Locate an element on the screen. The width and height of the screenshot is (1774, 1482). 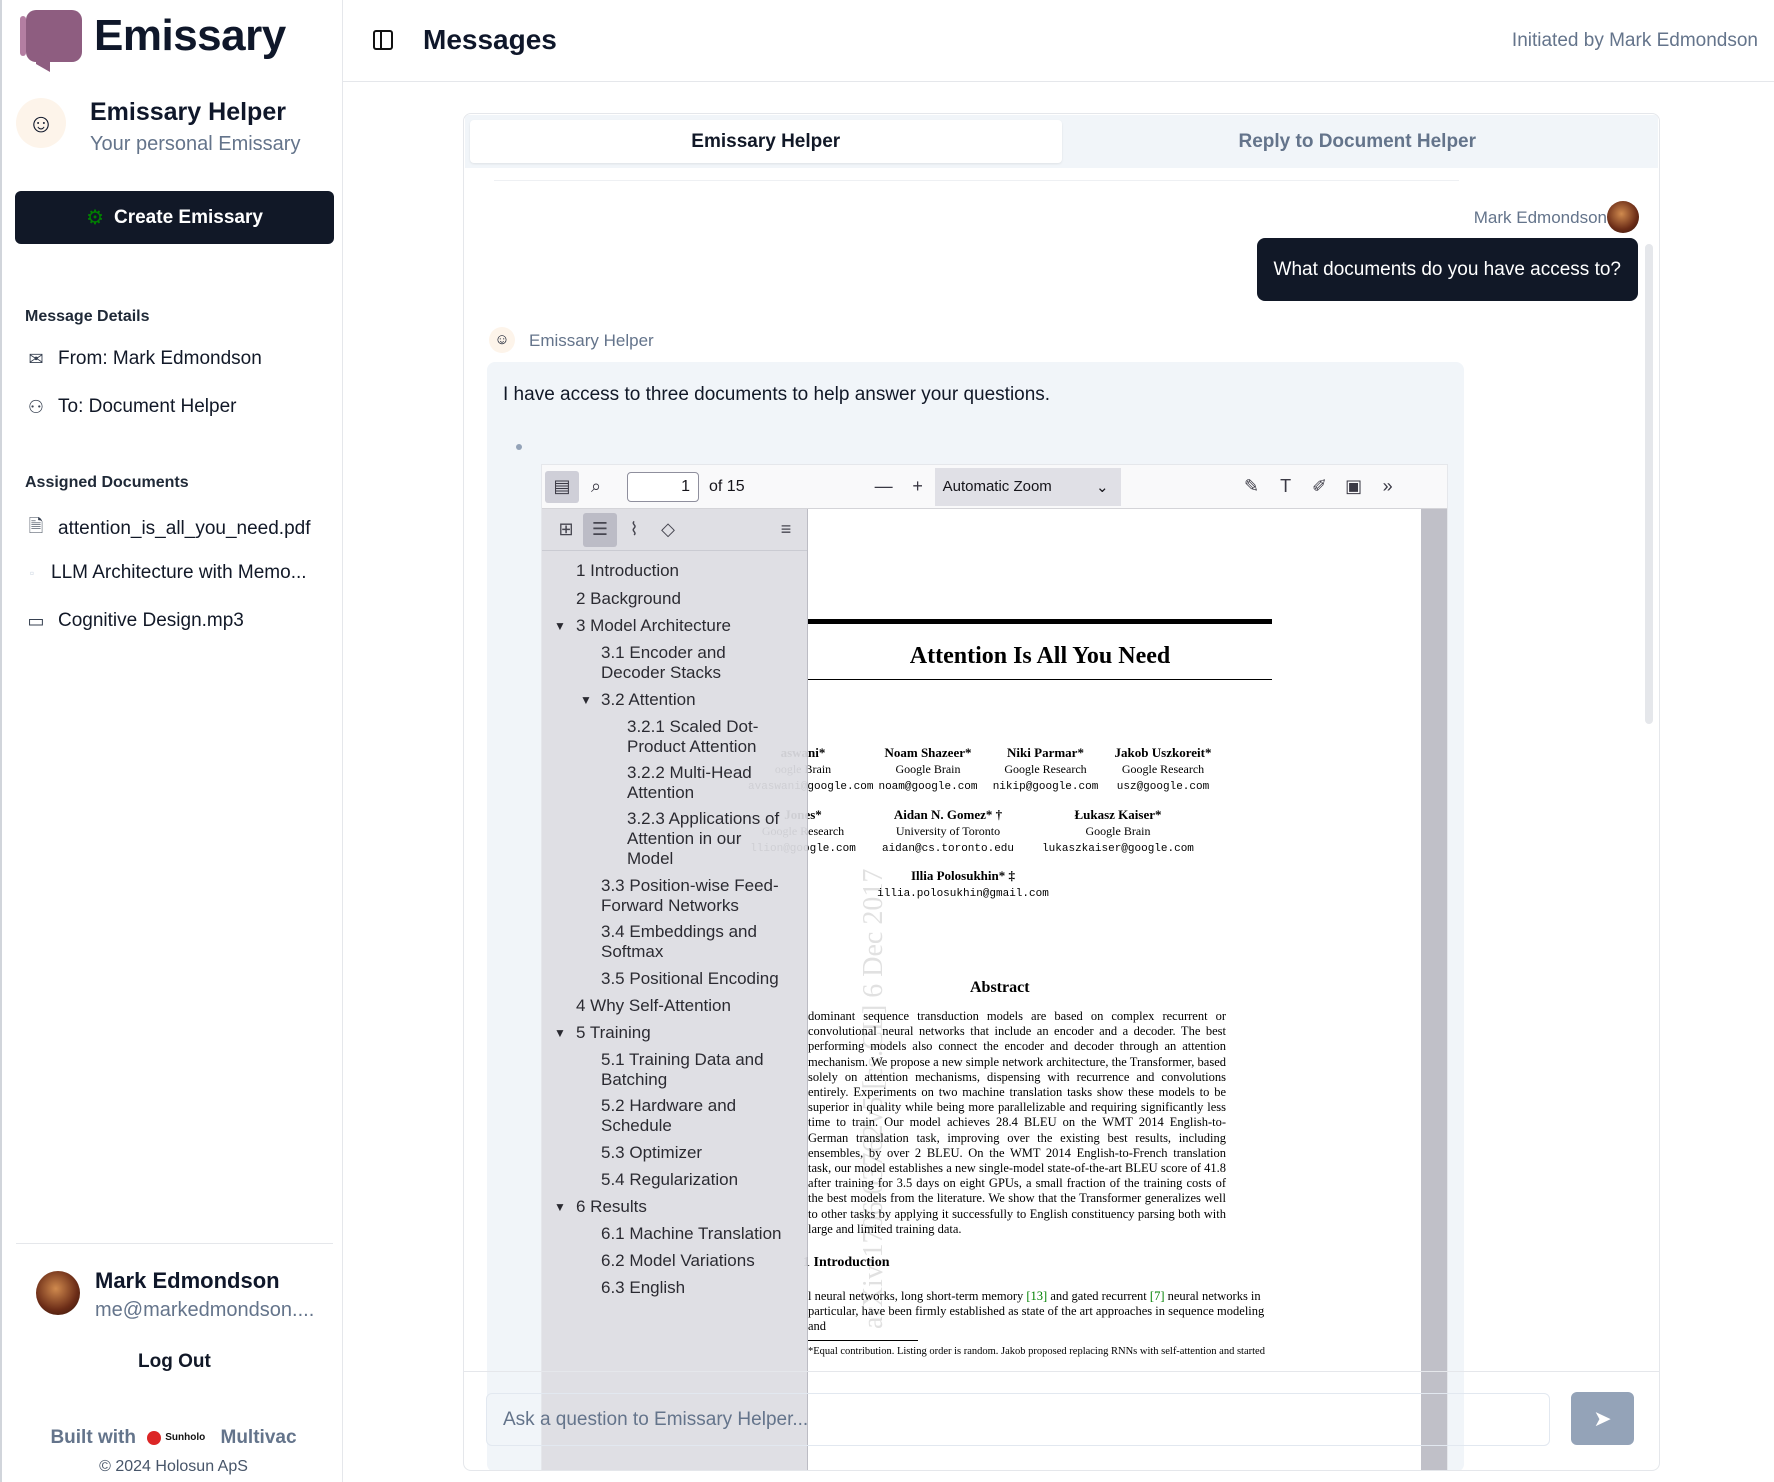
app-name: Emissary is located at coordinates (190, 35).